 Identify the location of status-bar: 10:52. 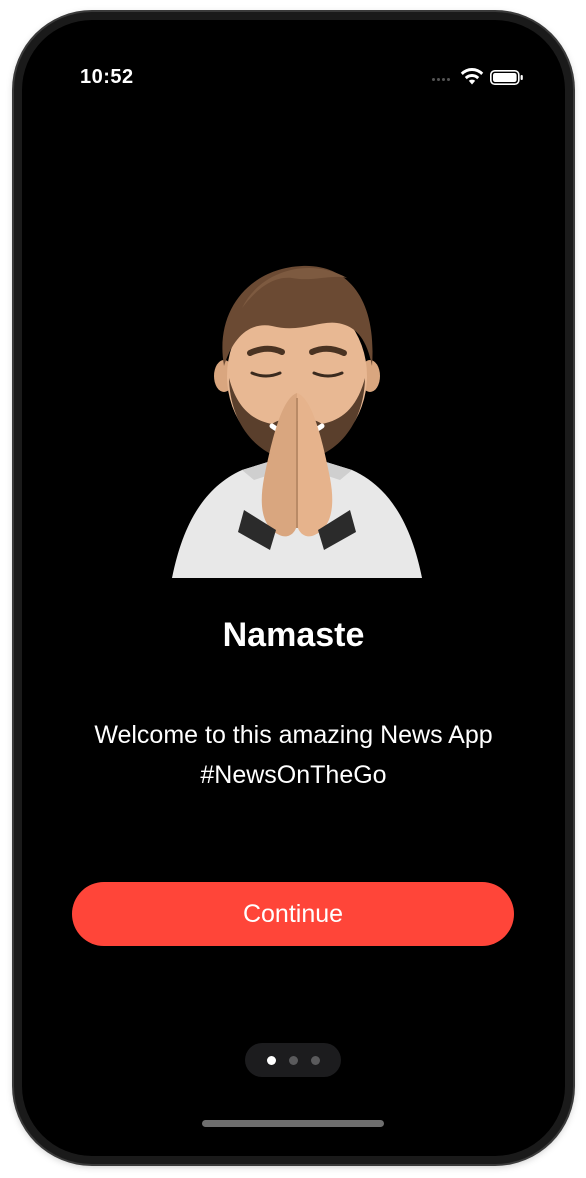
(293, 70).